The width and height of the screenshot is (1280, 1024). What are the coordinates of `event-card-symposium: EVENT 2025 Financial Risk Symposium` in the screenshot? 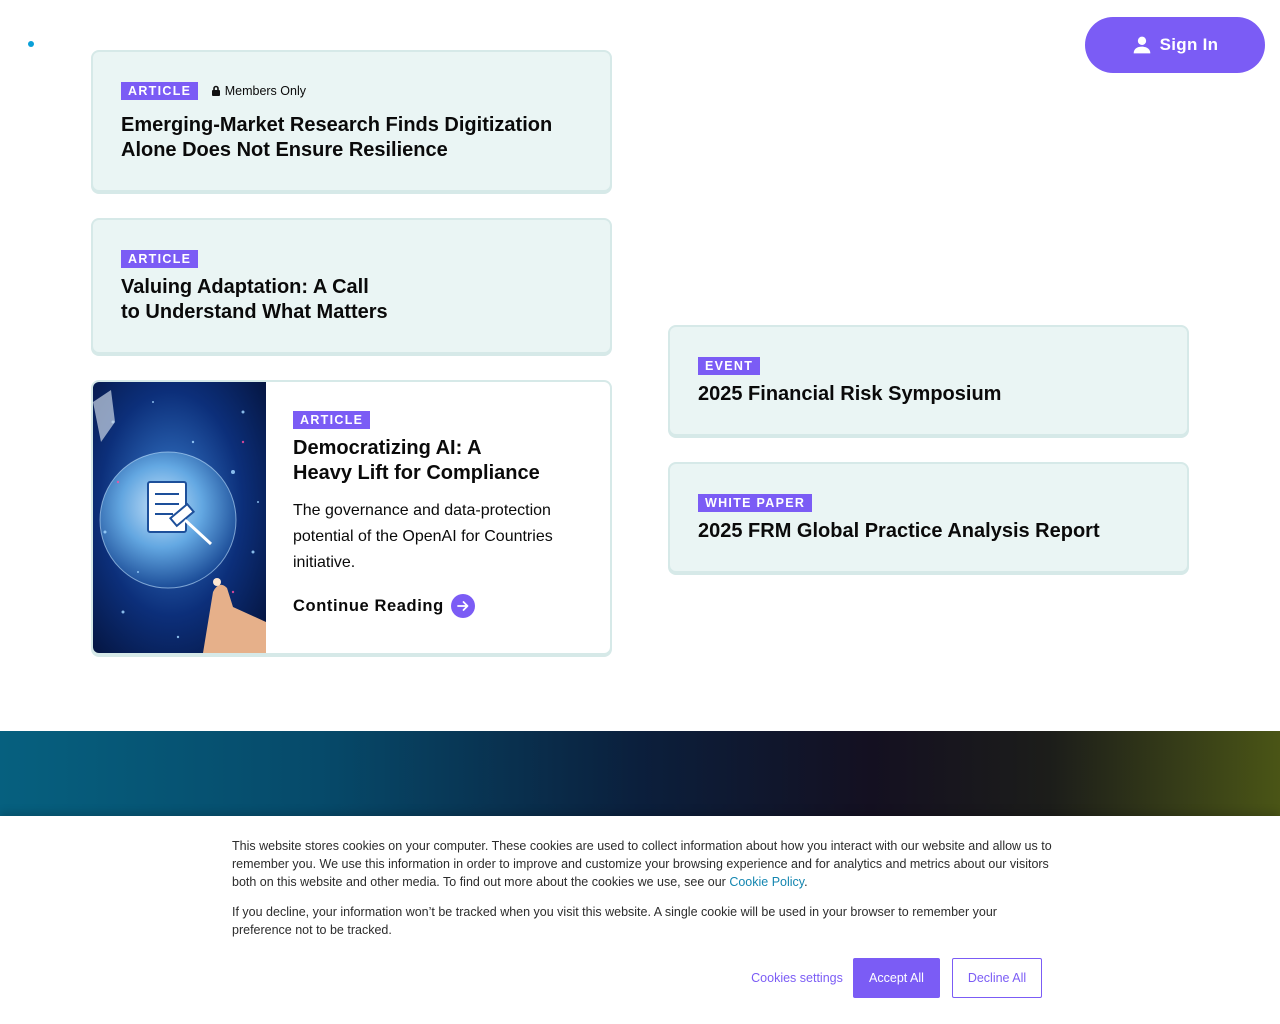 It's located at (928, 380).